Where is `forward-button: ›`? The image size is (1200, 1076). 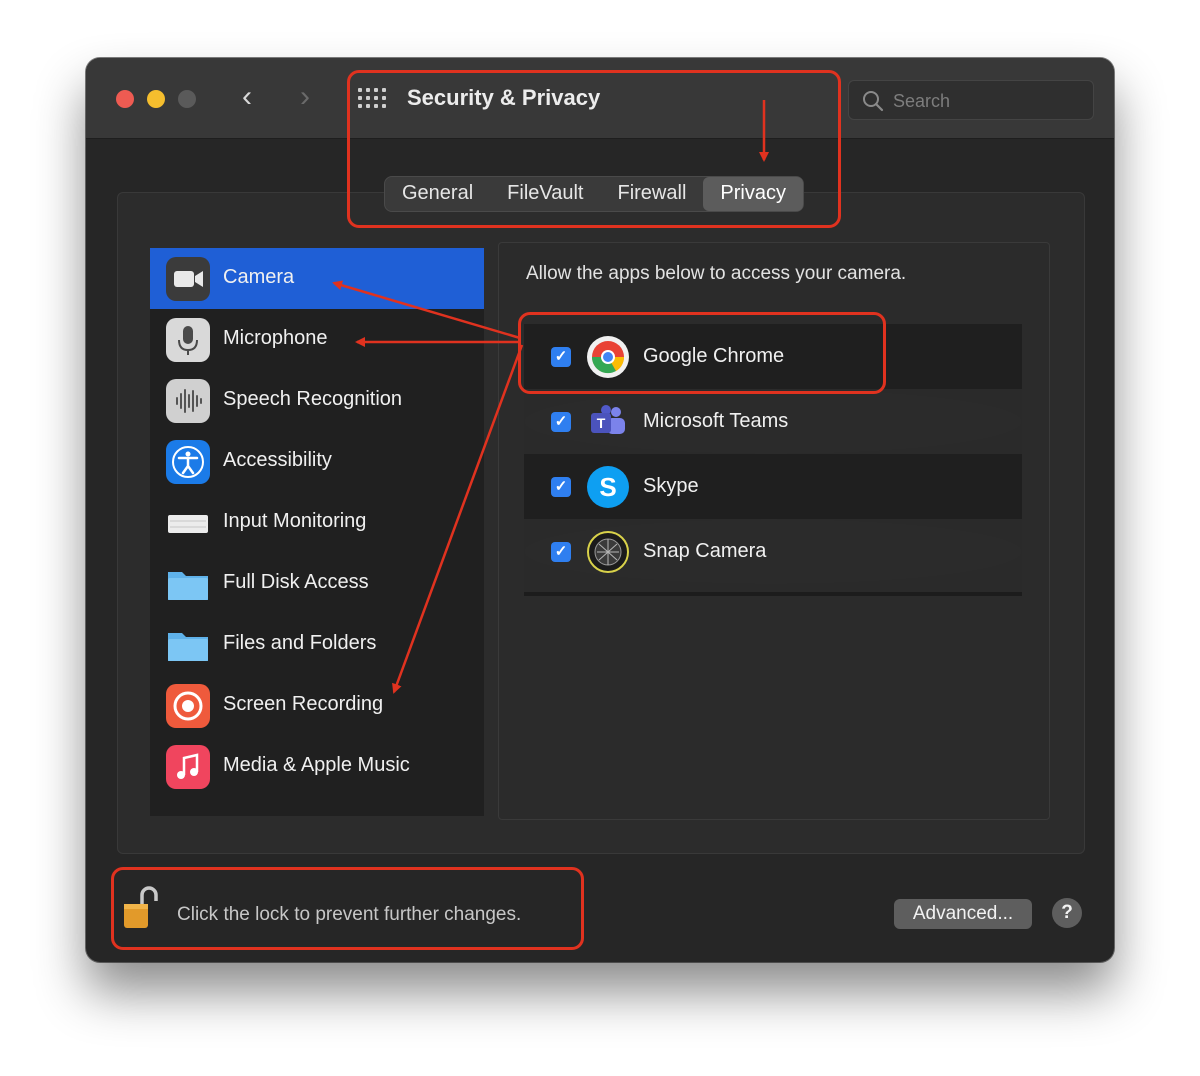
forward-button: › is located at coordinates (305, 97).